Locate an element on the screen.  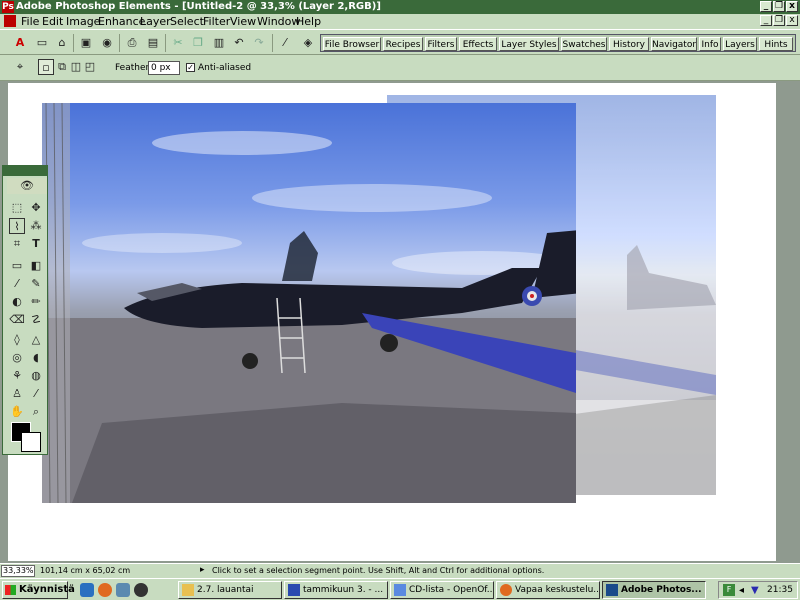
tray-volume-icon: ▼ is located at coordinates (755, 591).